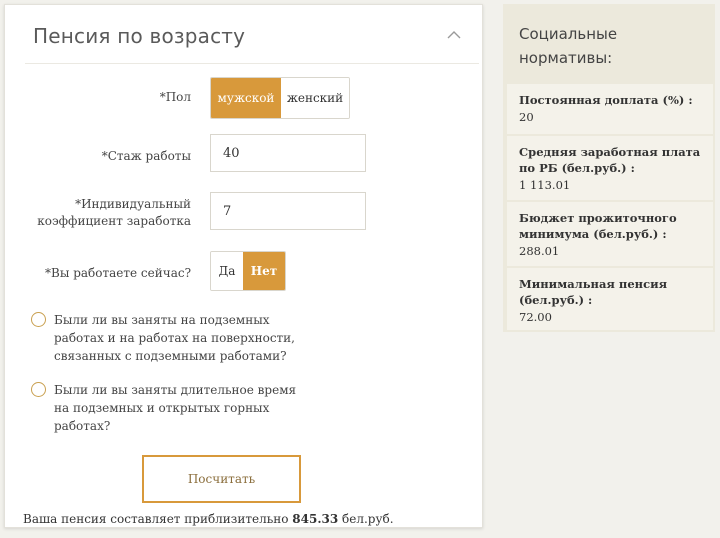 This screenshot has height=538, width=720. Describe the element at coordinates (98, 213) in the screenshot. I see `coefficient-label: *Индивидуальный коэффициент заработка` at that location.